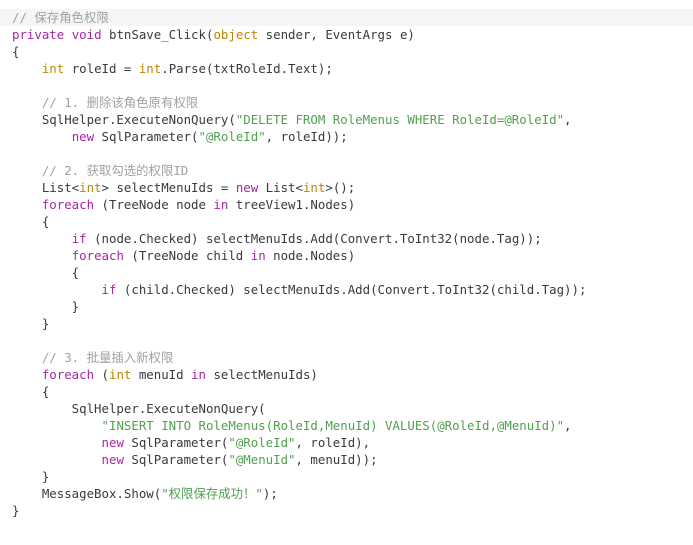 Image resolution: width=693 pixels, height=545 pixels. What do you see at coordinates (161, 374) in the screenshot?
I see `code-token-pl: menuId` at bounding box center [161, 374].